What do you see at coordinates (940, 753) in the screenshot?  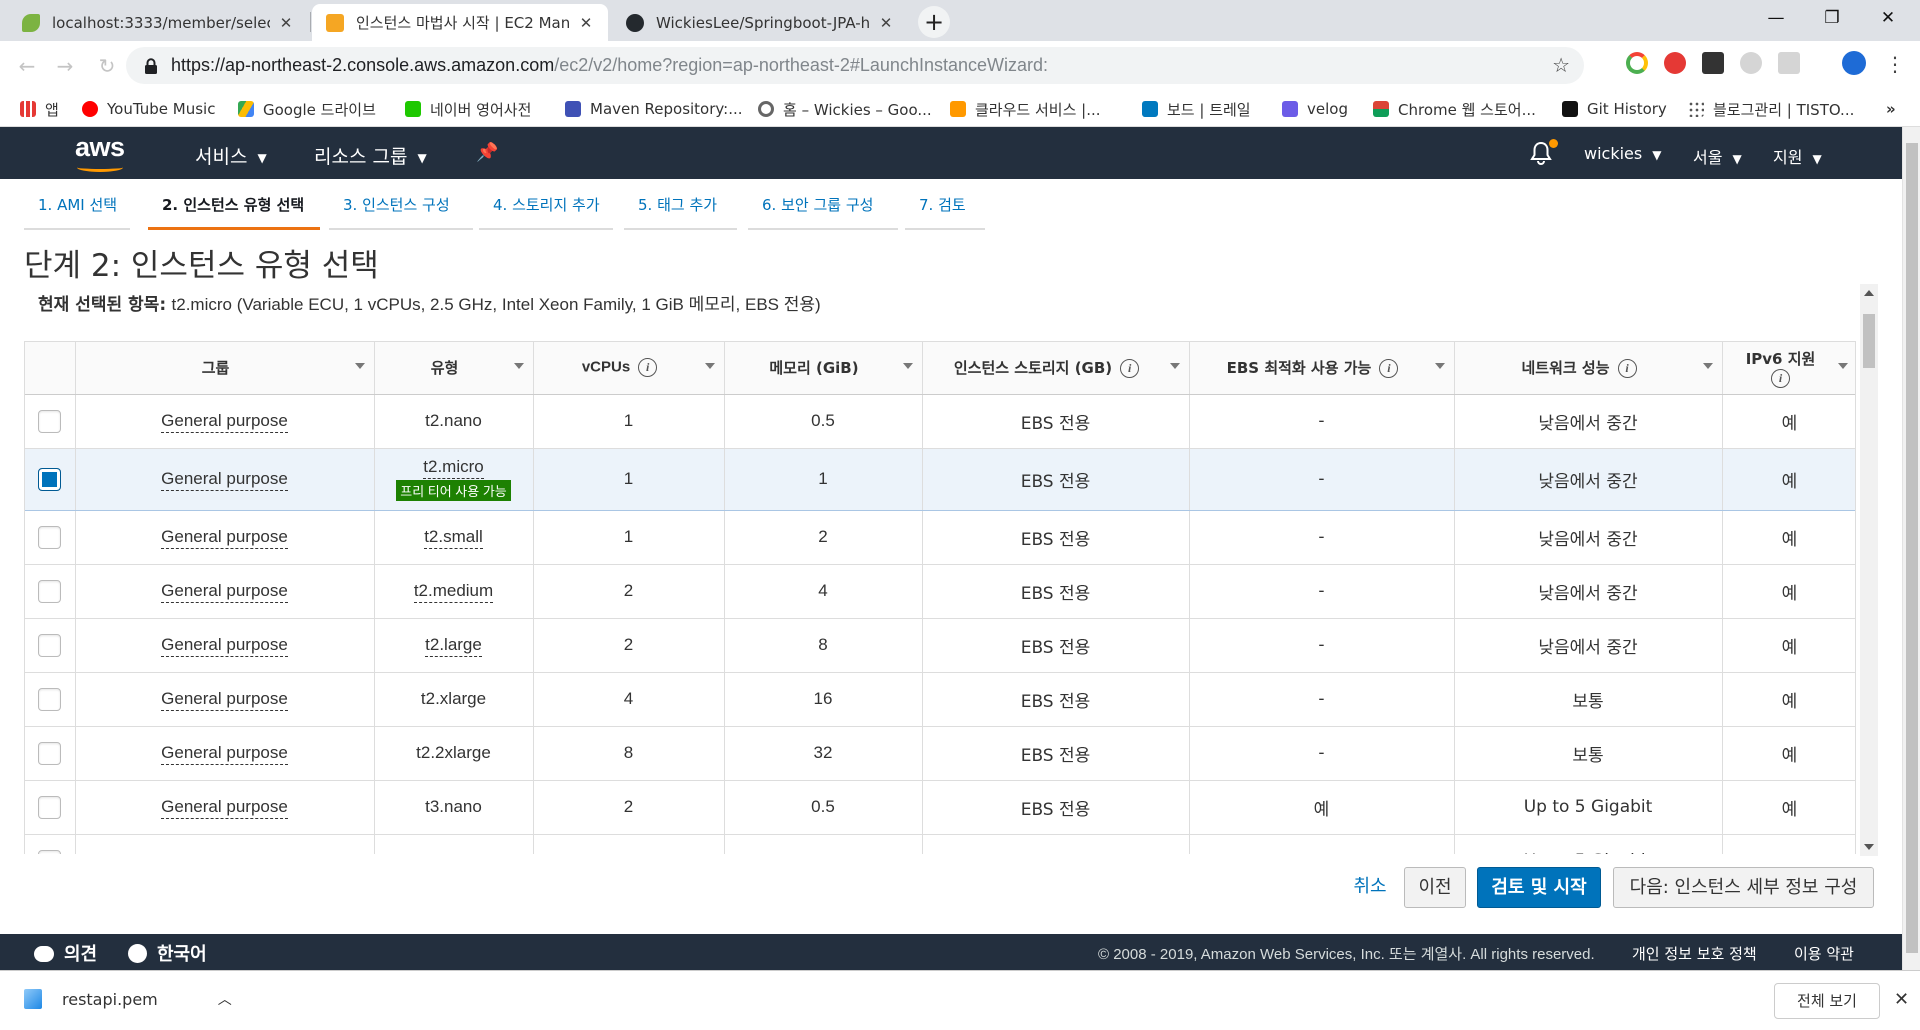 I see `table-row: General purpose t2.2xlarge 8 32 EBS 전용 - 보통 예` at bounding box center [940, 753].